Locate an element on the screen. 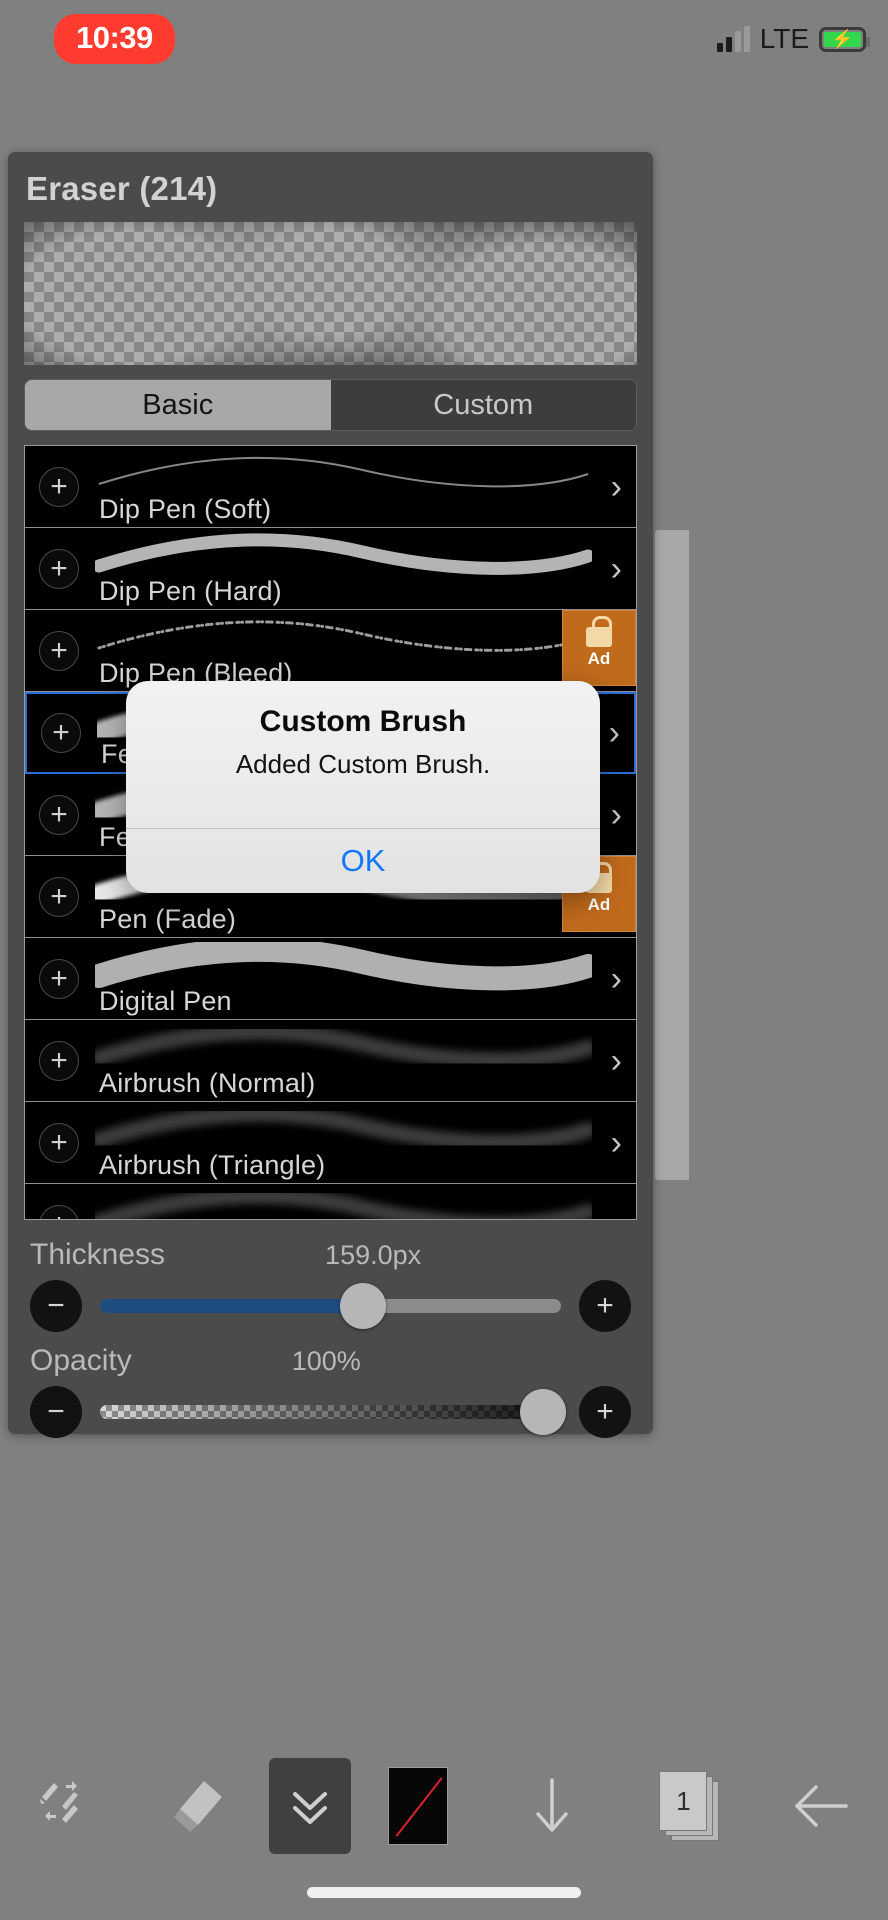  battery-charging-icon: ⚡ is located at coordinates (844, 39).